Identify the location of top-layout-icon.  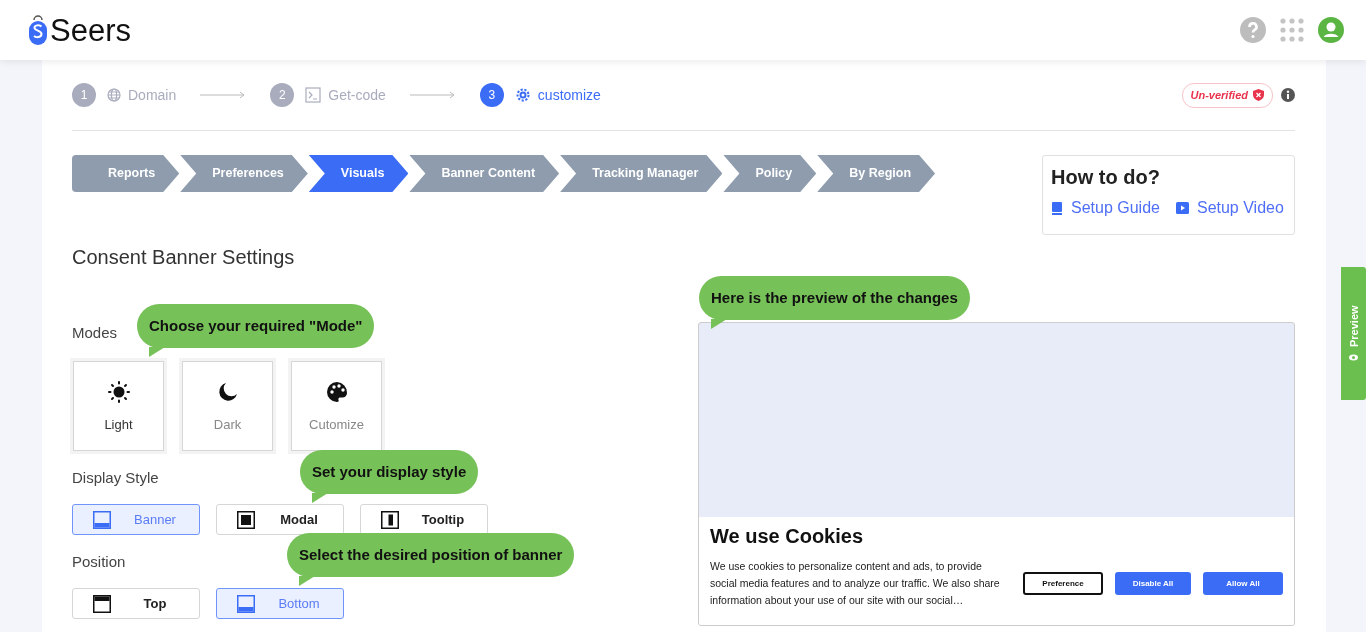
(102, 603).